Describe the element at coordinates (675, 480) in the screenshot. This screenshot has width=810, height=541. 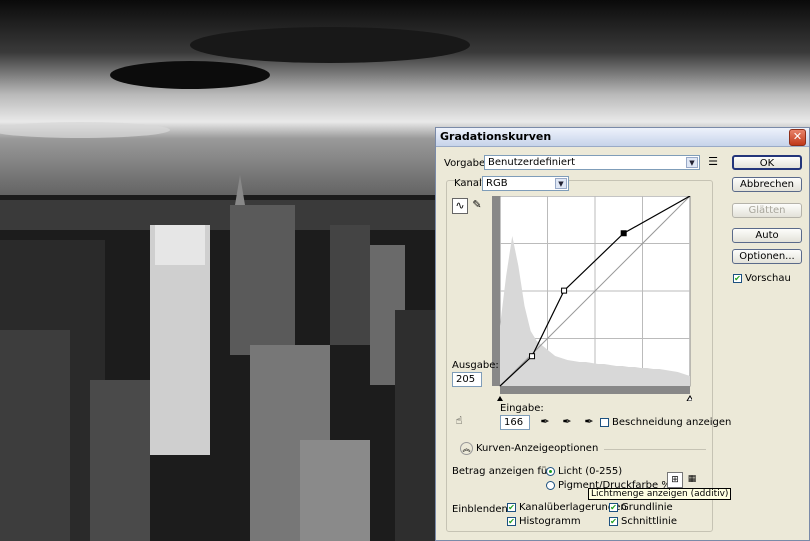
I see `simple-grid-icon: ⊞` at that location.